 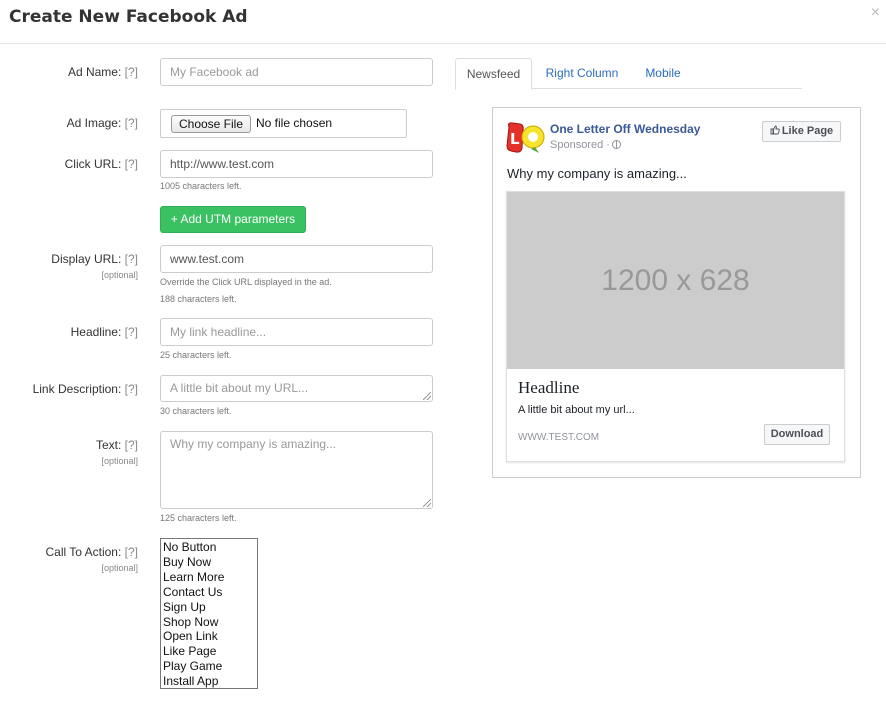 What do you see at coordinates (104, 332) in the screenshot?
I see `headline-label: Headline: [?]` at bounding box center [104, 332].